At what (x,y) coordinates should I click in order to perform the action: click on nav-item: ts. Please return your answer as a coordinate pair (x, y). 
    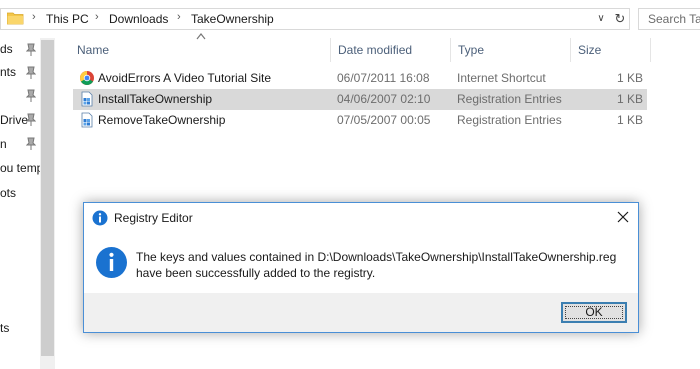
    Looking at the image, I should click on (4, 328).